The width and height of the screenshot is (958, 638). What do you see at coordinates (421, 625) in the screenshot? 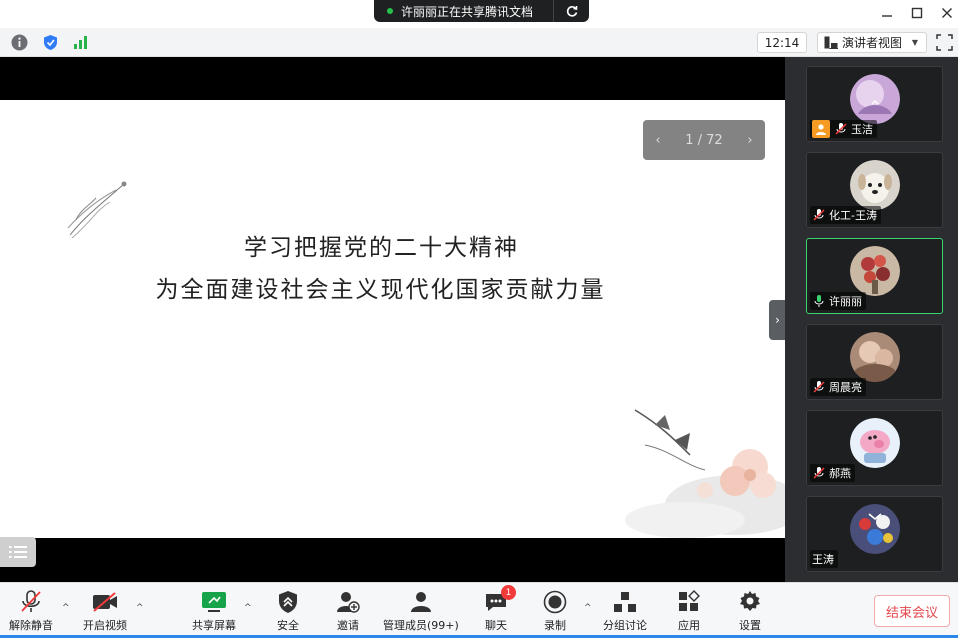
I see `manage-members-label: 管理成员(99+)` at bounding box center [421, 625].